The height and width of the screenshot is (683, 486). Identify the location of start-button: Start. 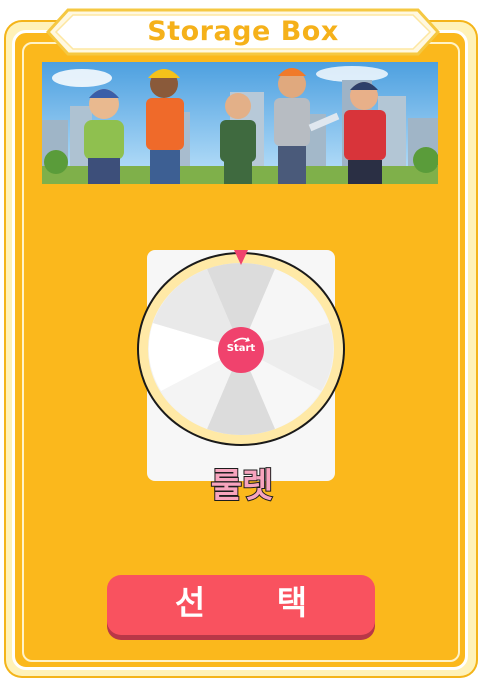
(241, 350).